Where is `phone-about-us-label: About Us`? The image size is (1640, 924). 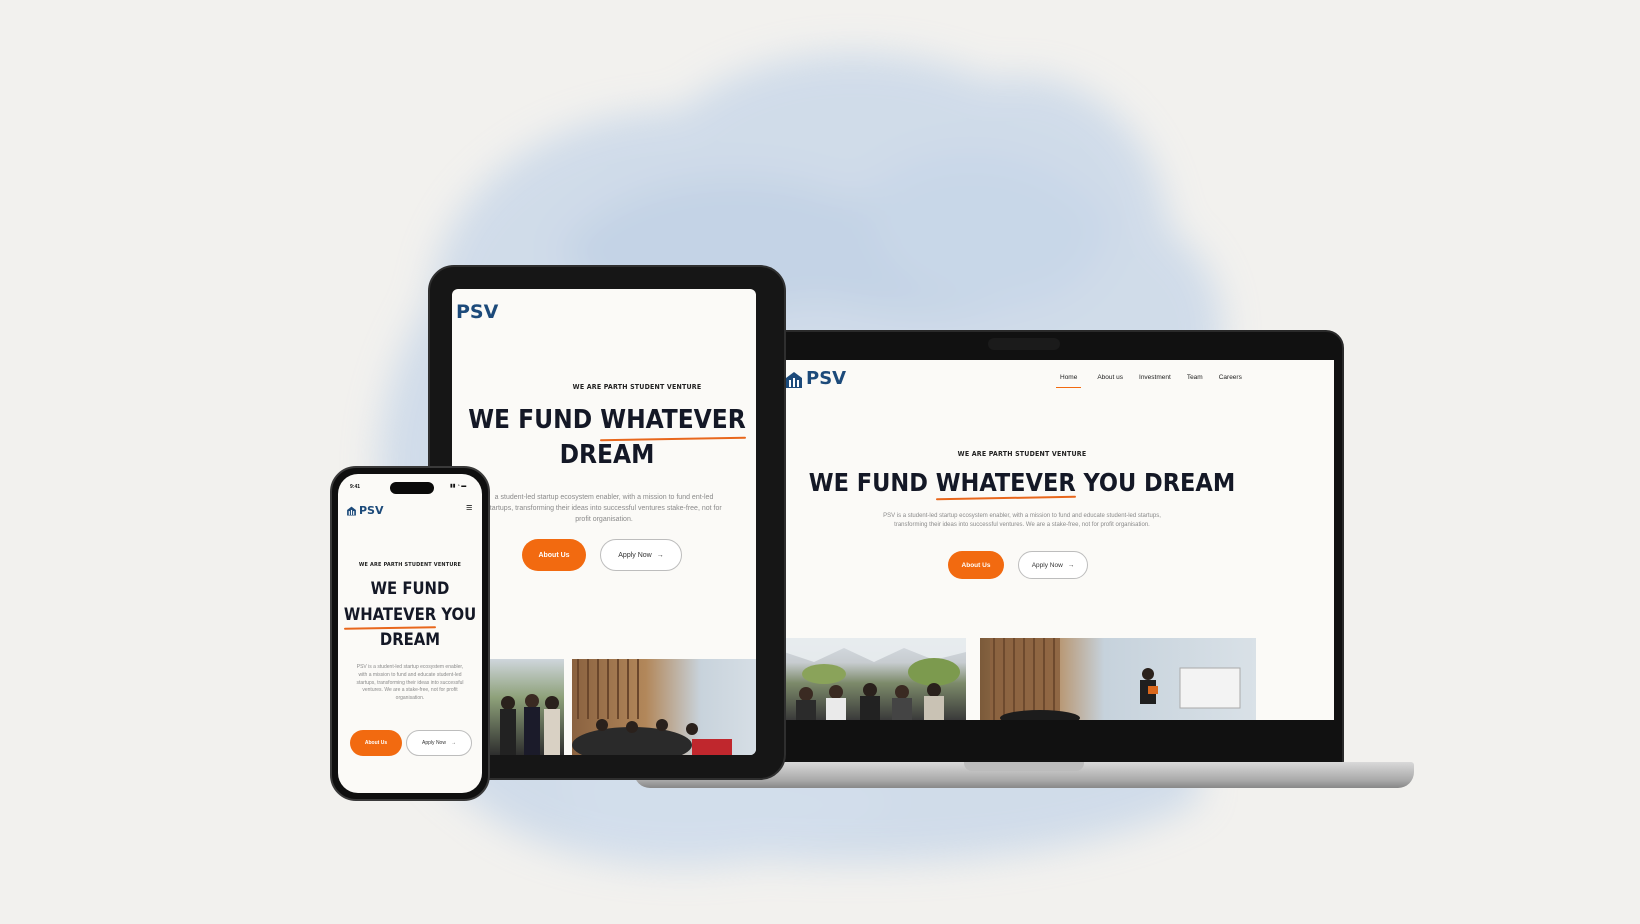
phone-about-us-label: About Us is located at coordinates (376, 743).